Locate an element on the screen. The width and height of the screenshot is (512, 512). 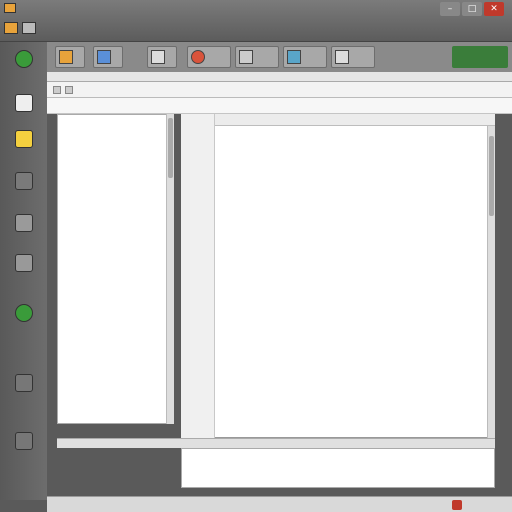
edit-icon is located at coordinates (24, 139).